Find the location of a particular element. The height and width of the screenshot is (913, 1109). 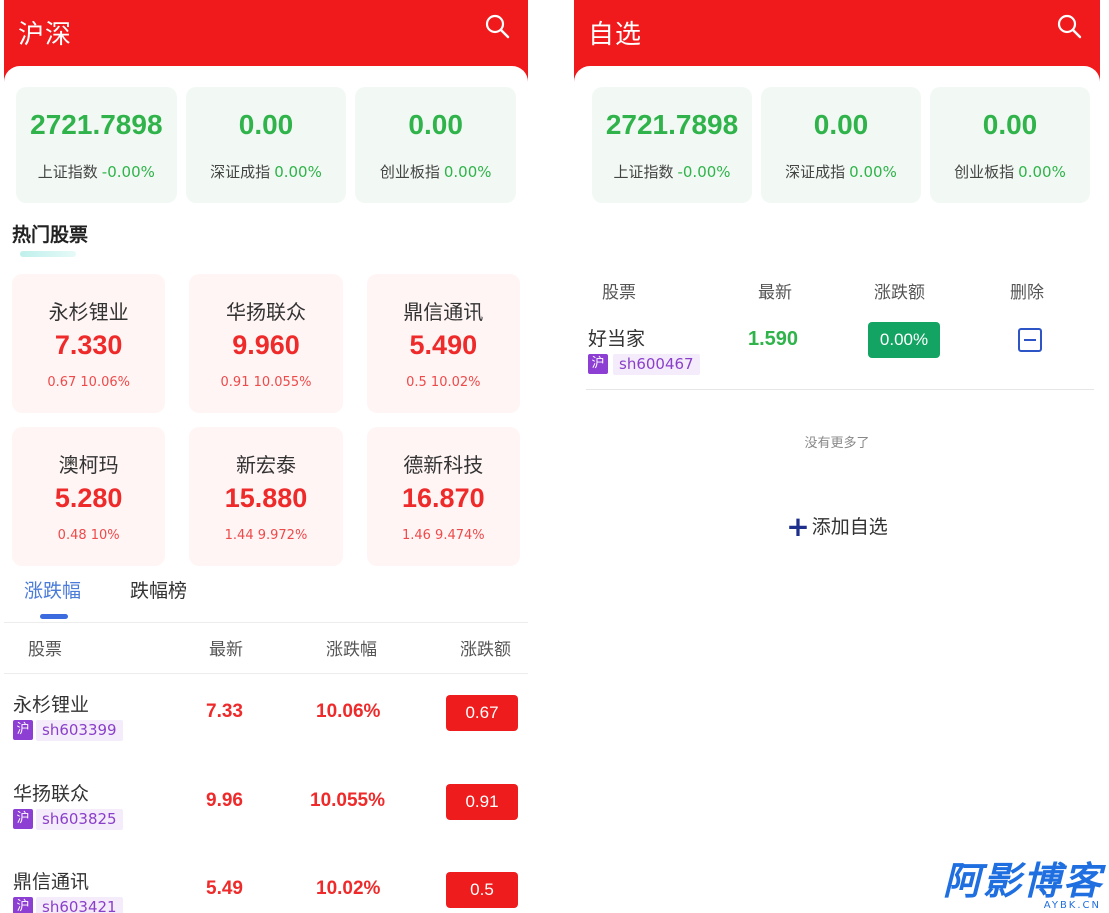

hot-stock-name: 德新科技 is located at coordinates (443, 465).